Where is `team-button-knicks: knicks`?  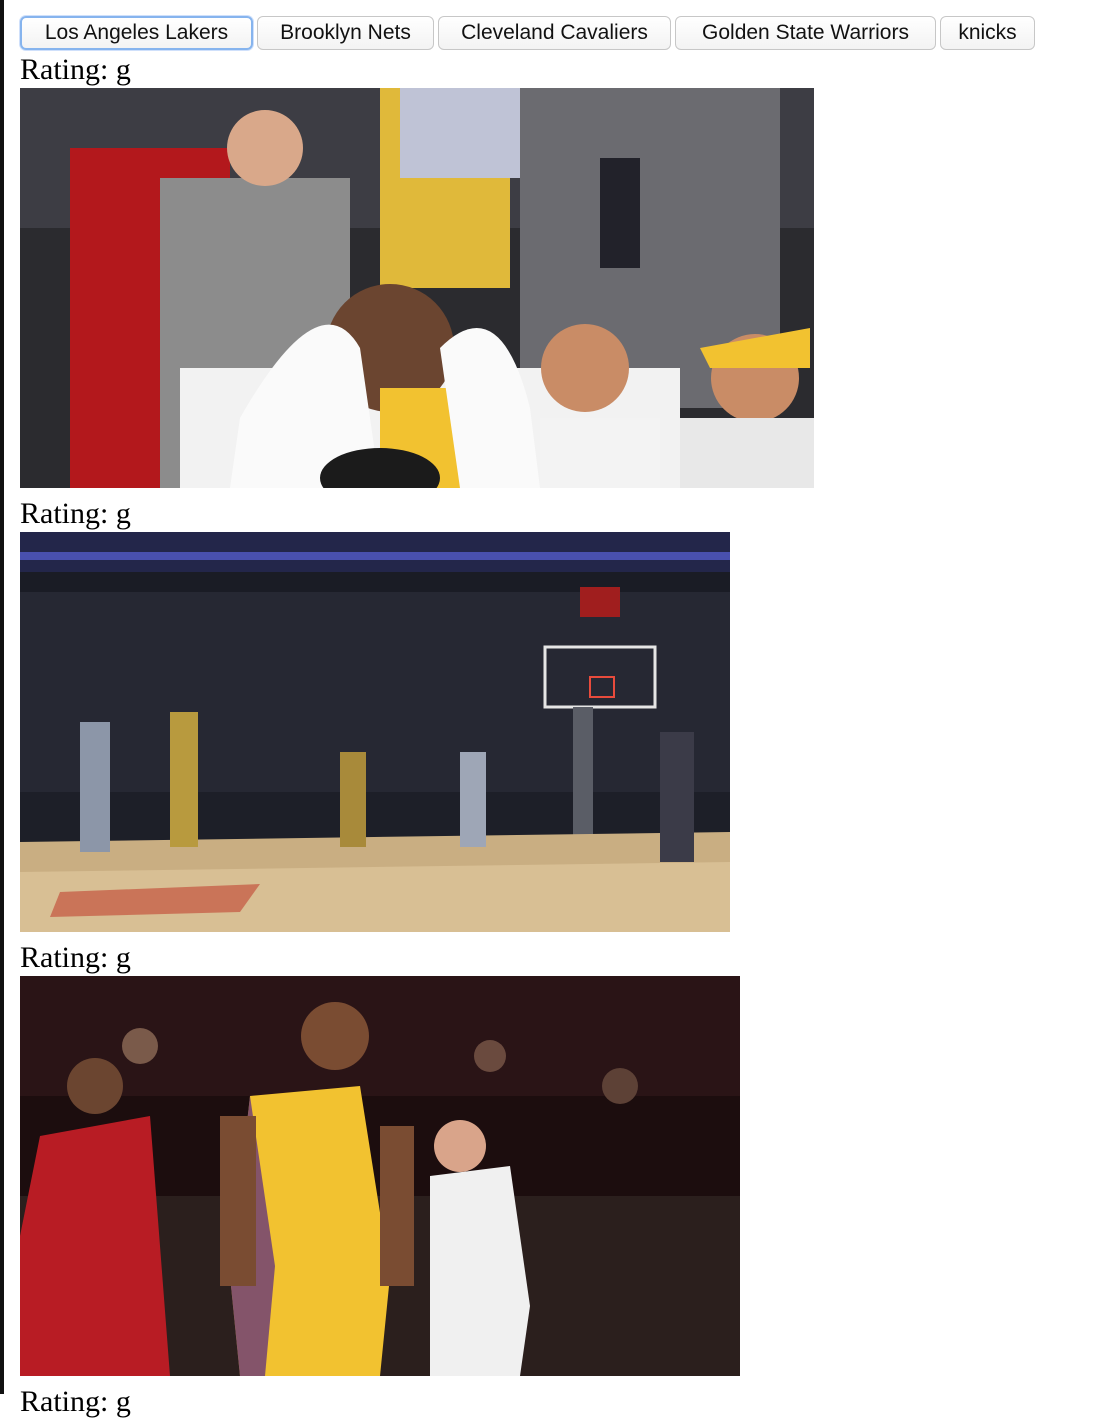 team-button-knicks: knicks is located at coordinates (987, 33).